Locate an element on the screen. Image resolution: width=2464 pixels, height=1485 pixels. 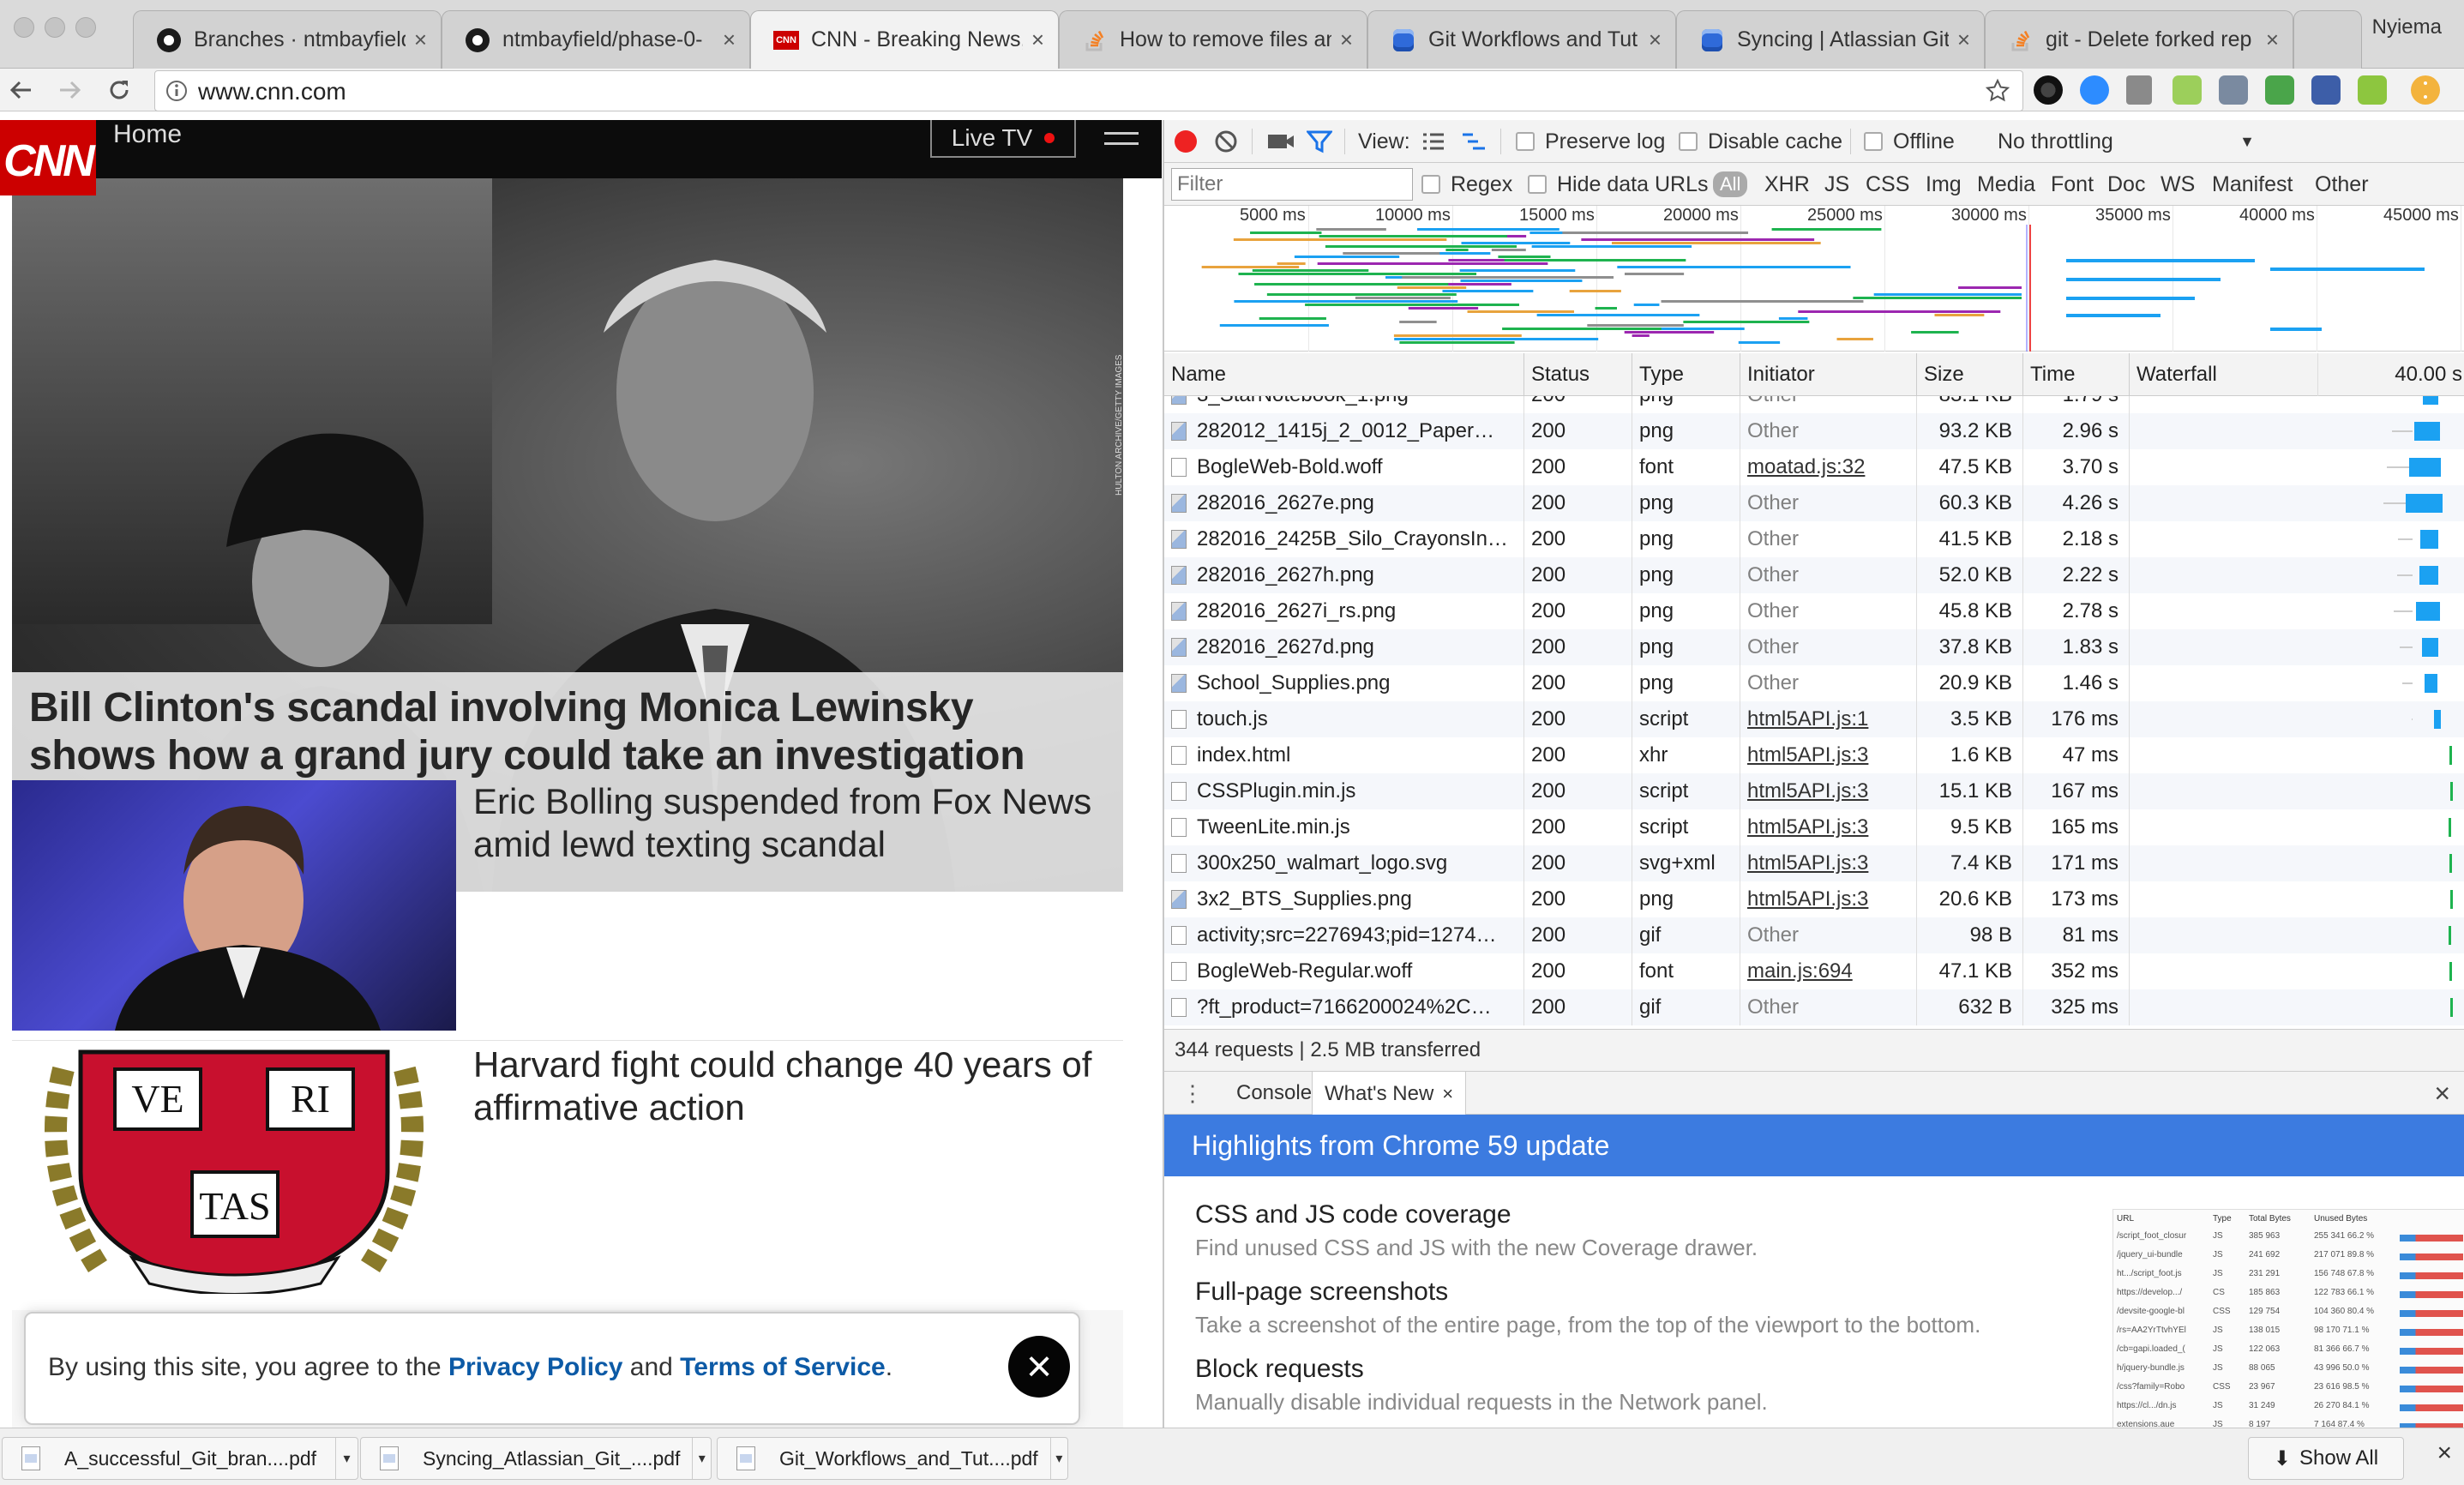
extension-camera-icon is located at coordinates (2048, 90).